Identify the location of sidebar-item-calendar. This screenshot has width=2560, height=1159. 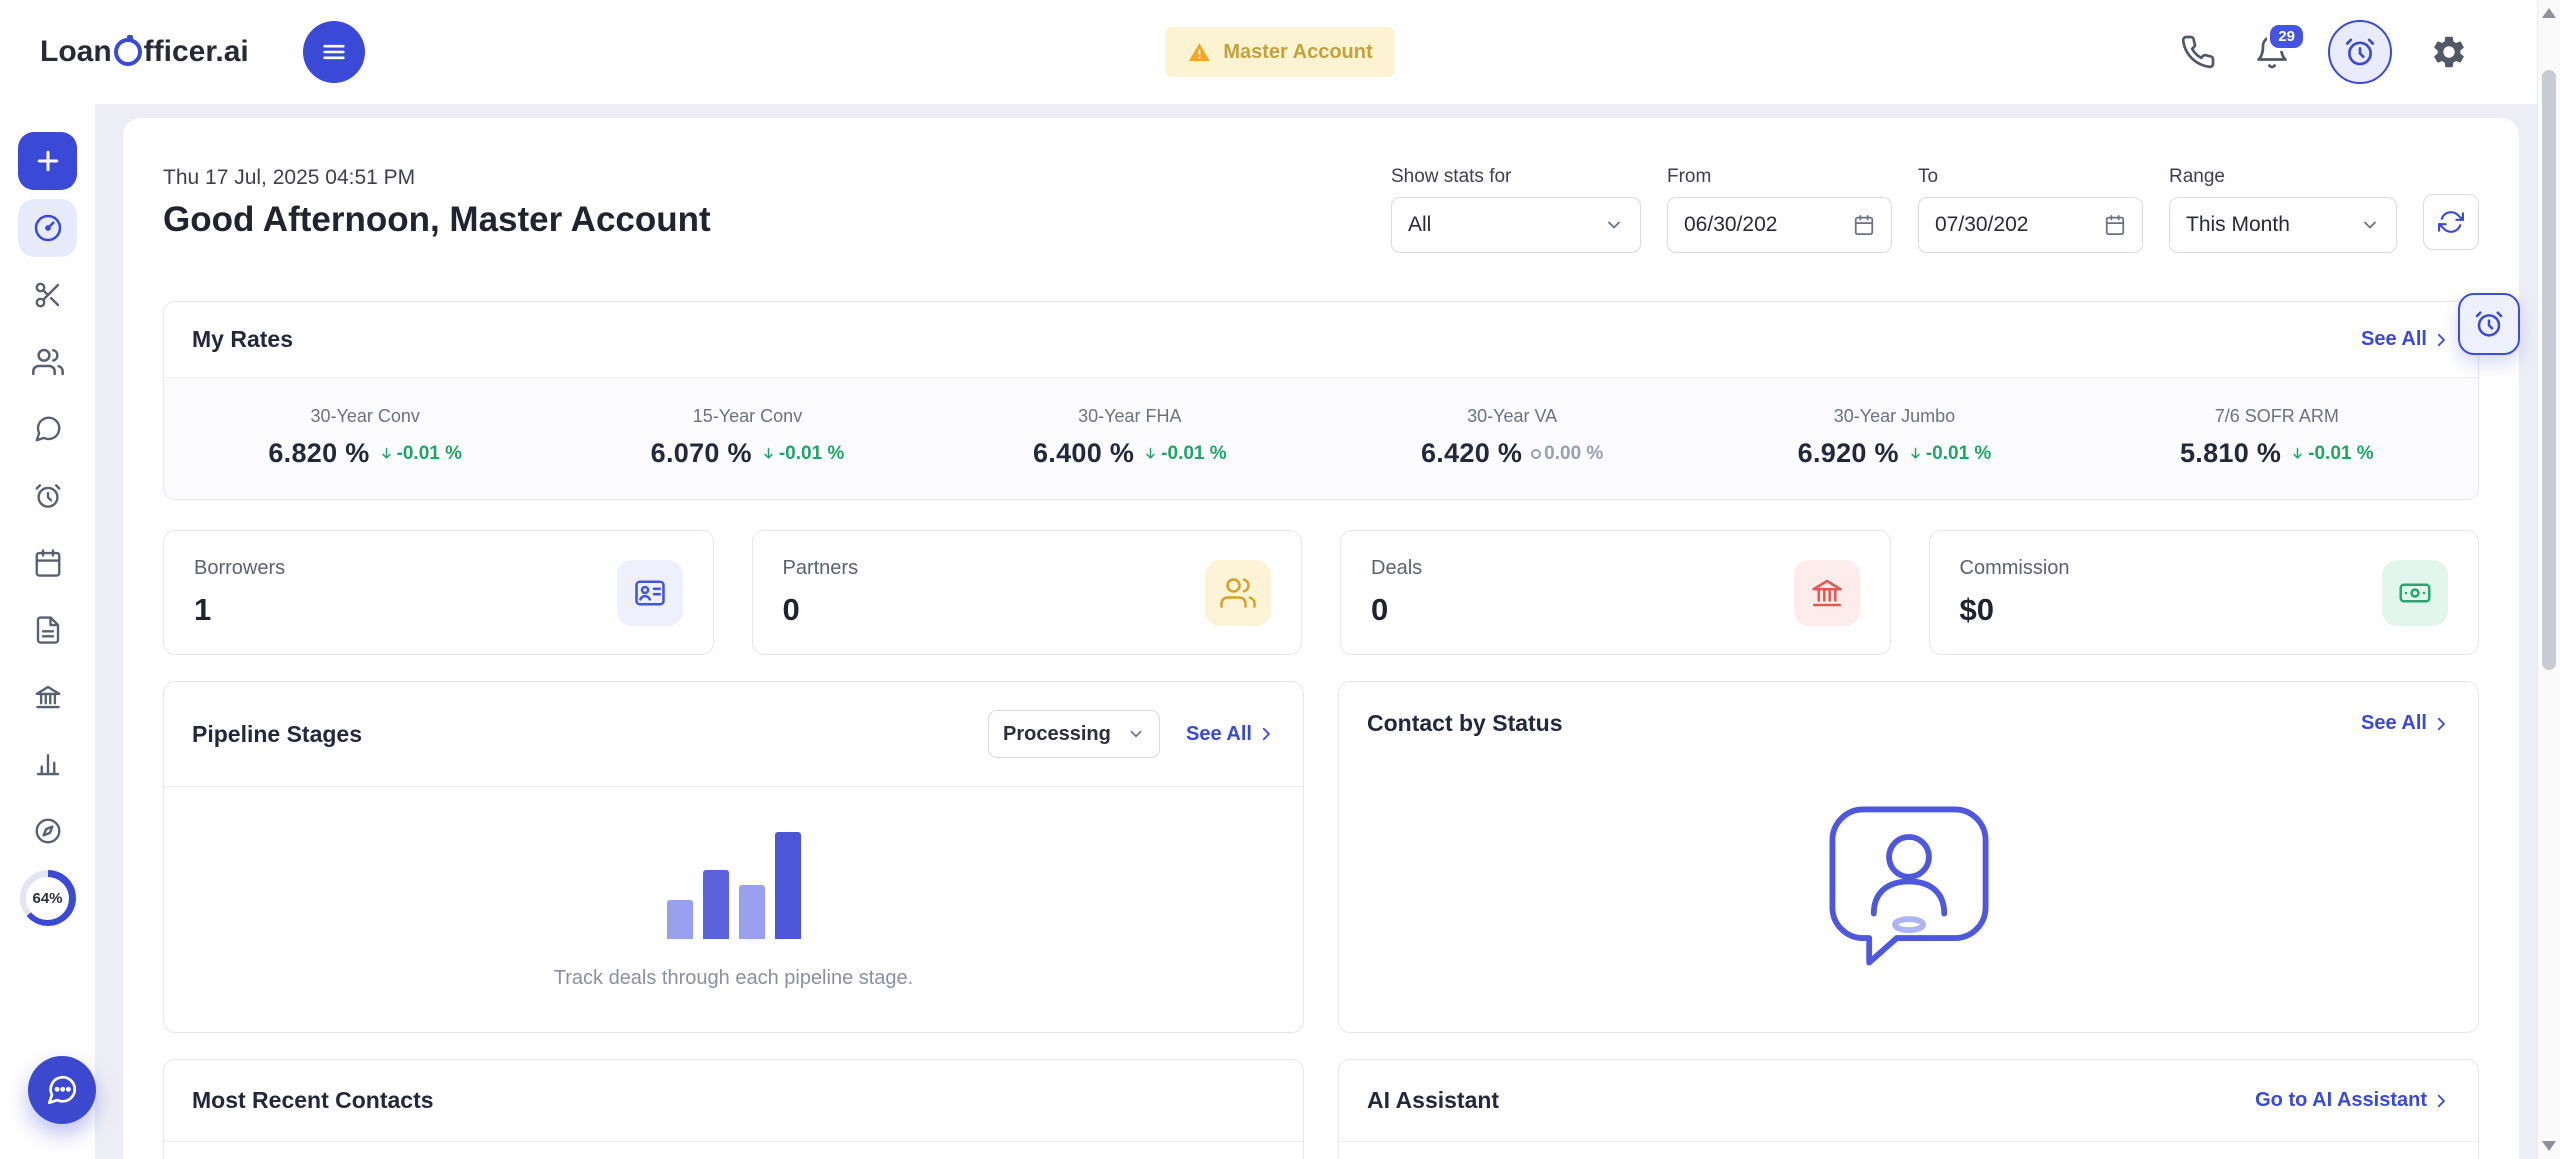
(47, 563).